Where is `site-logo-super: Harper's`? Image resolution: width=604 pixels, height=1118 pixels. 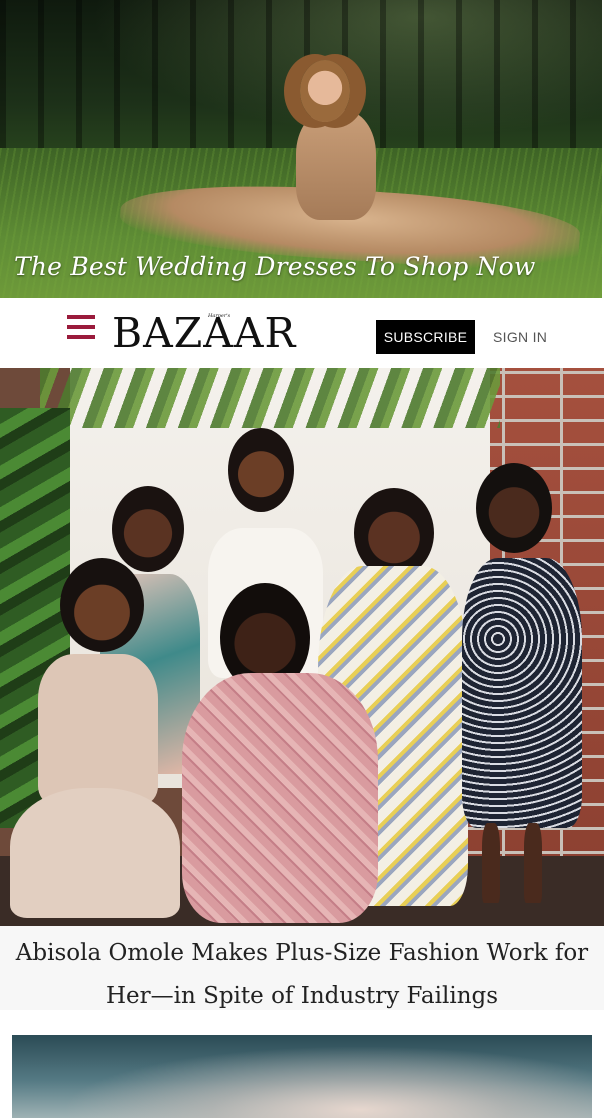 site-logo-super: Harper's is located at coordinates (219, 316).